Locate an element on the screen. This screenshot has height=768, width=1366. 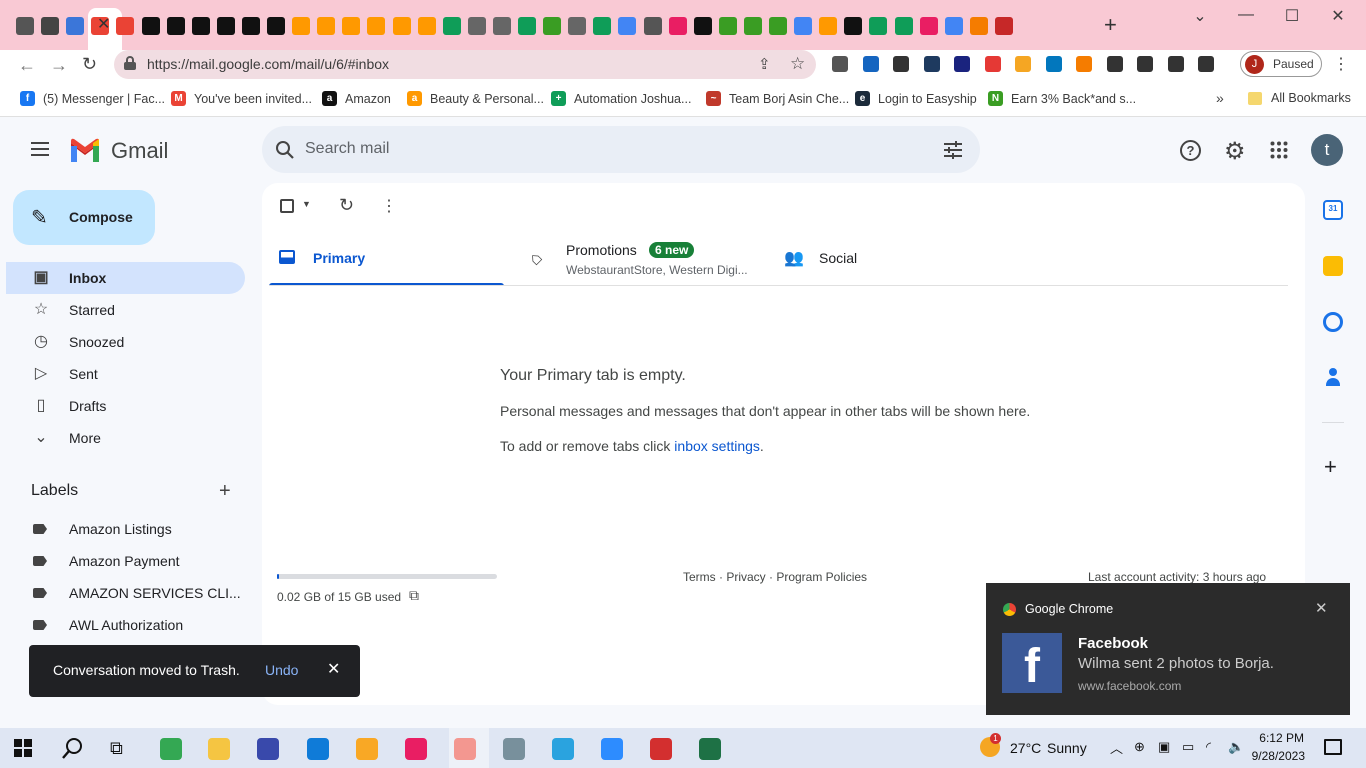
label-item: AWL Authorization is located at coordinates (108, 625).